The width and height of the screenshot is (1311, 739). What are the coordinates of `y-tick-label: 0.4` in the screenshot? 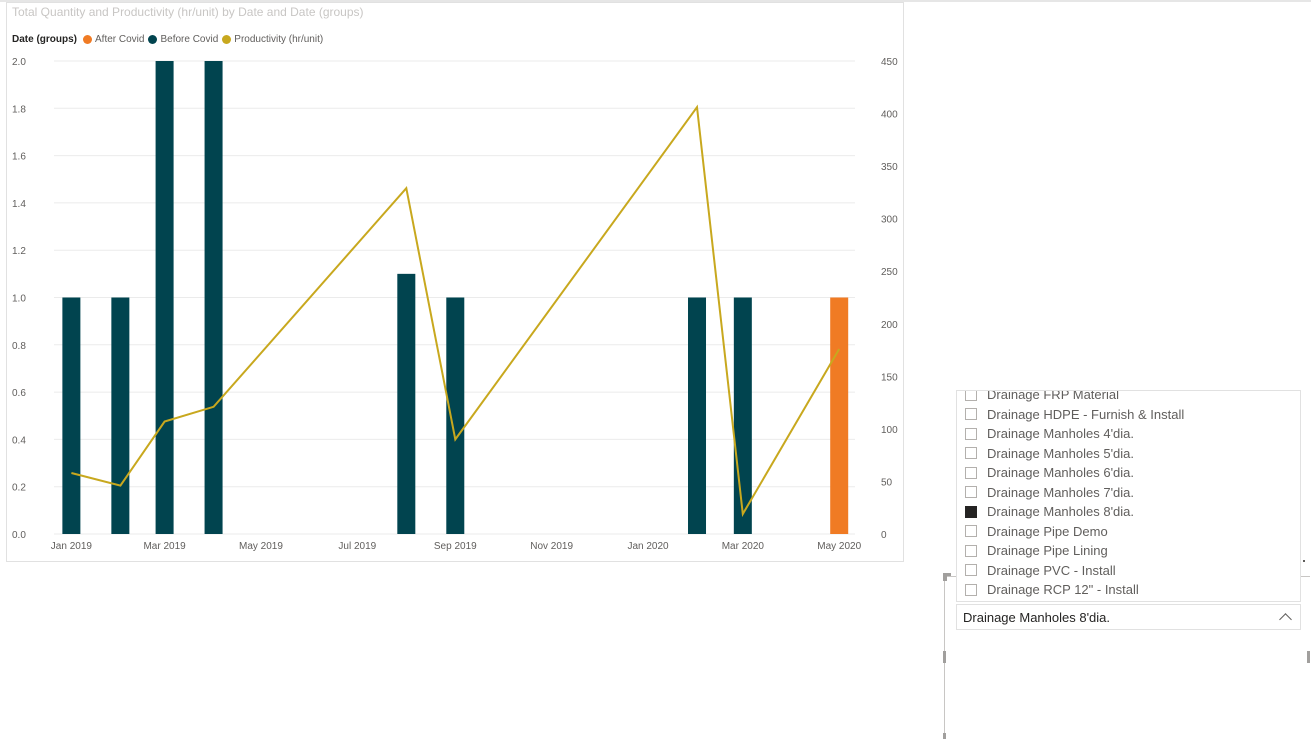 It's located at (19, 440).